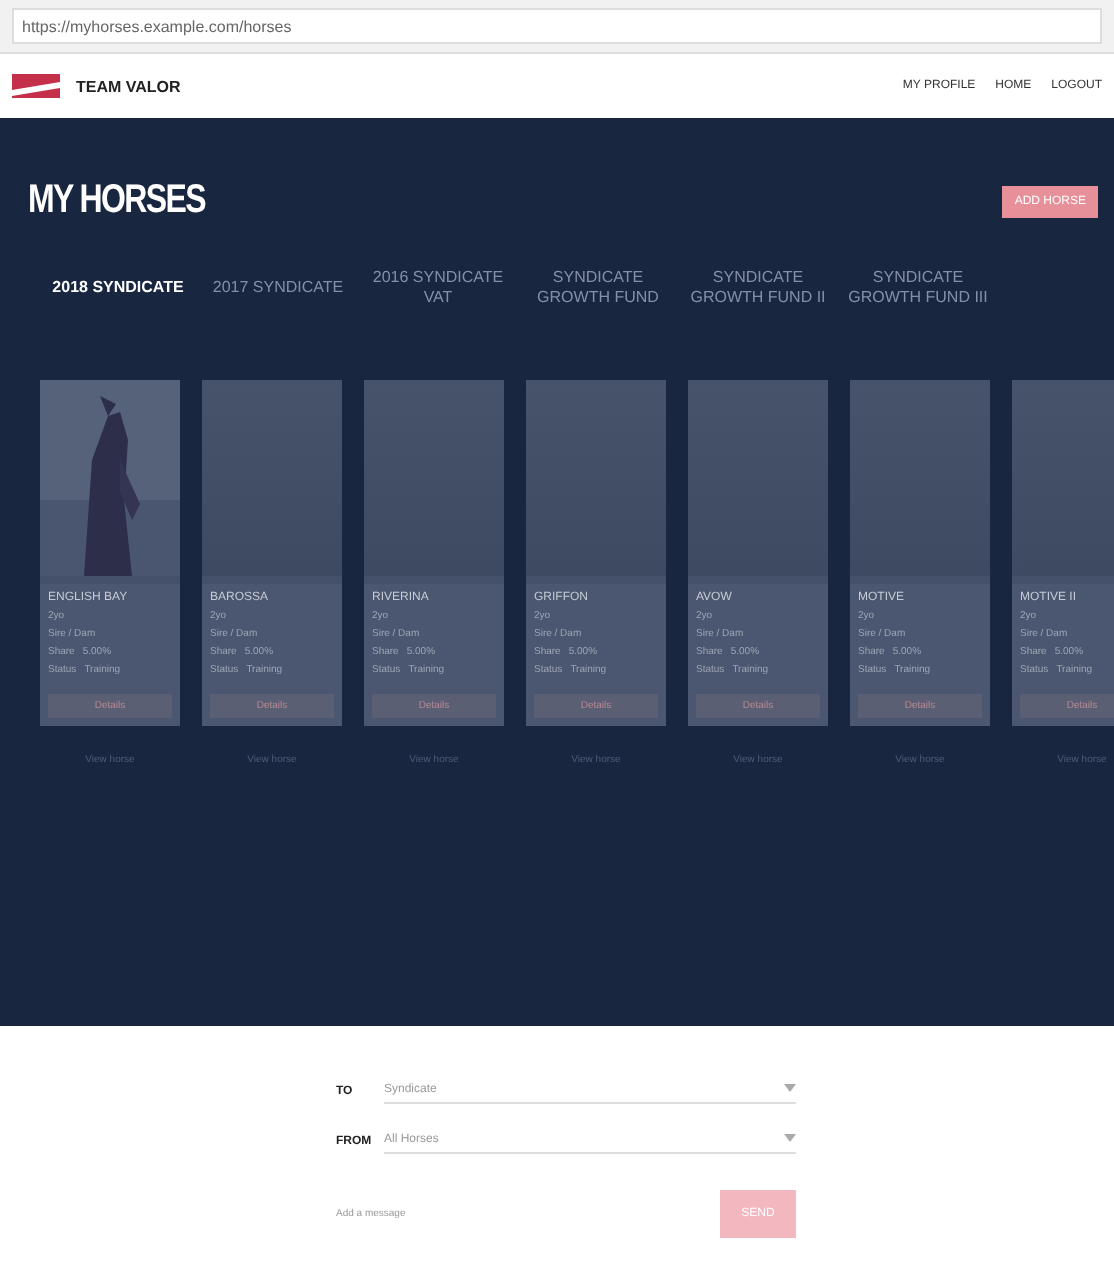 The image size is (1114, 1282). What do you see at coordinates (758, 288) in the screenshot?
I see `syndicate-tab: SYNDICATE GROWTH FUND II` at bounding box center [758, 288].